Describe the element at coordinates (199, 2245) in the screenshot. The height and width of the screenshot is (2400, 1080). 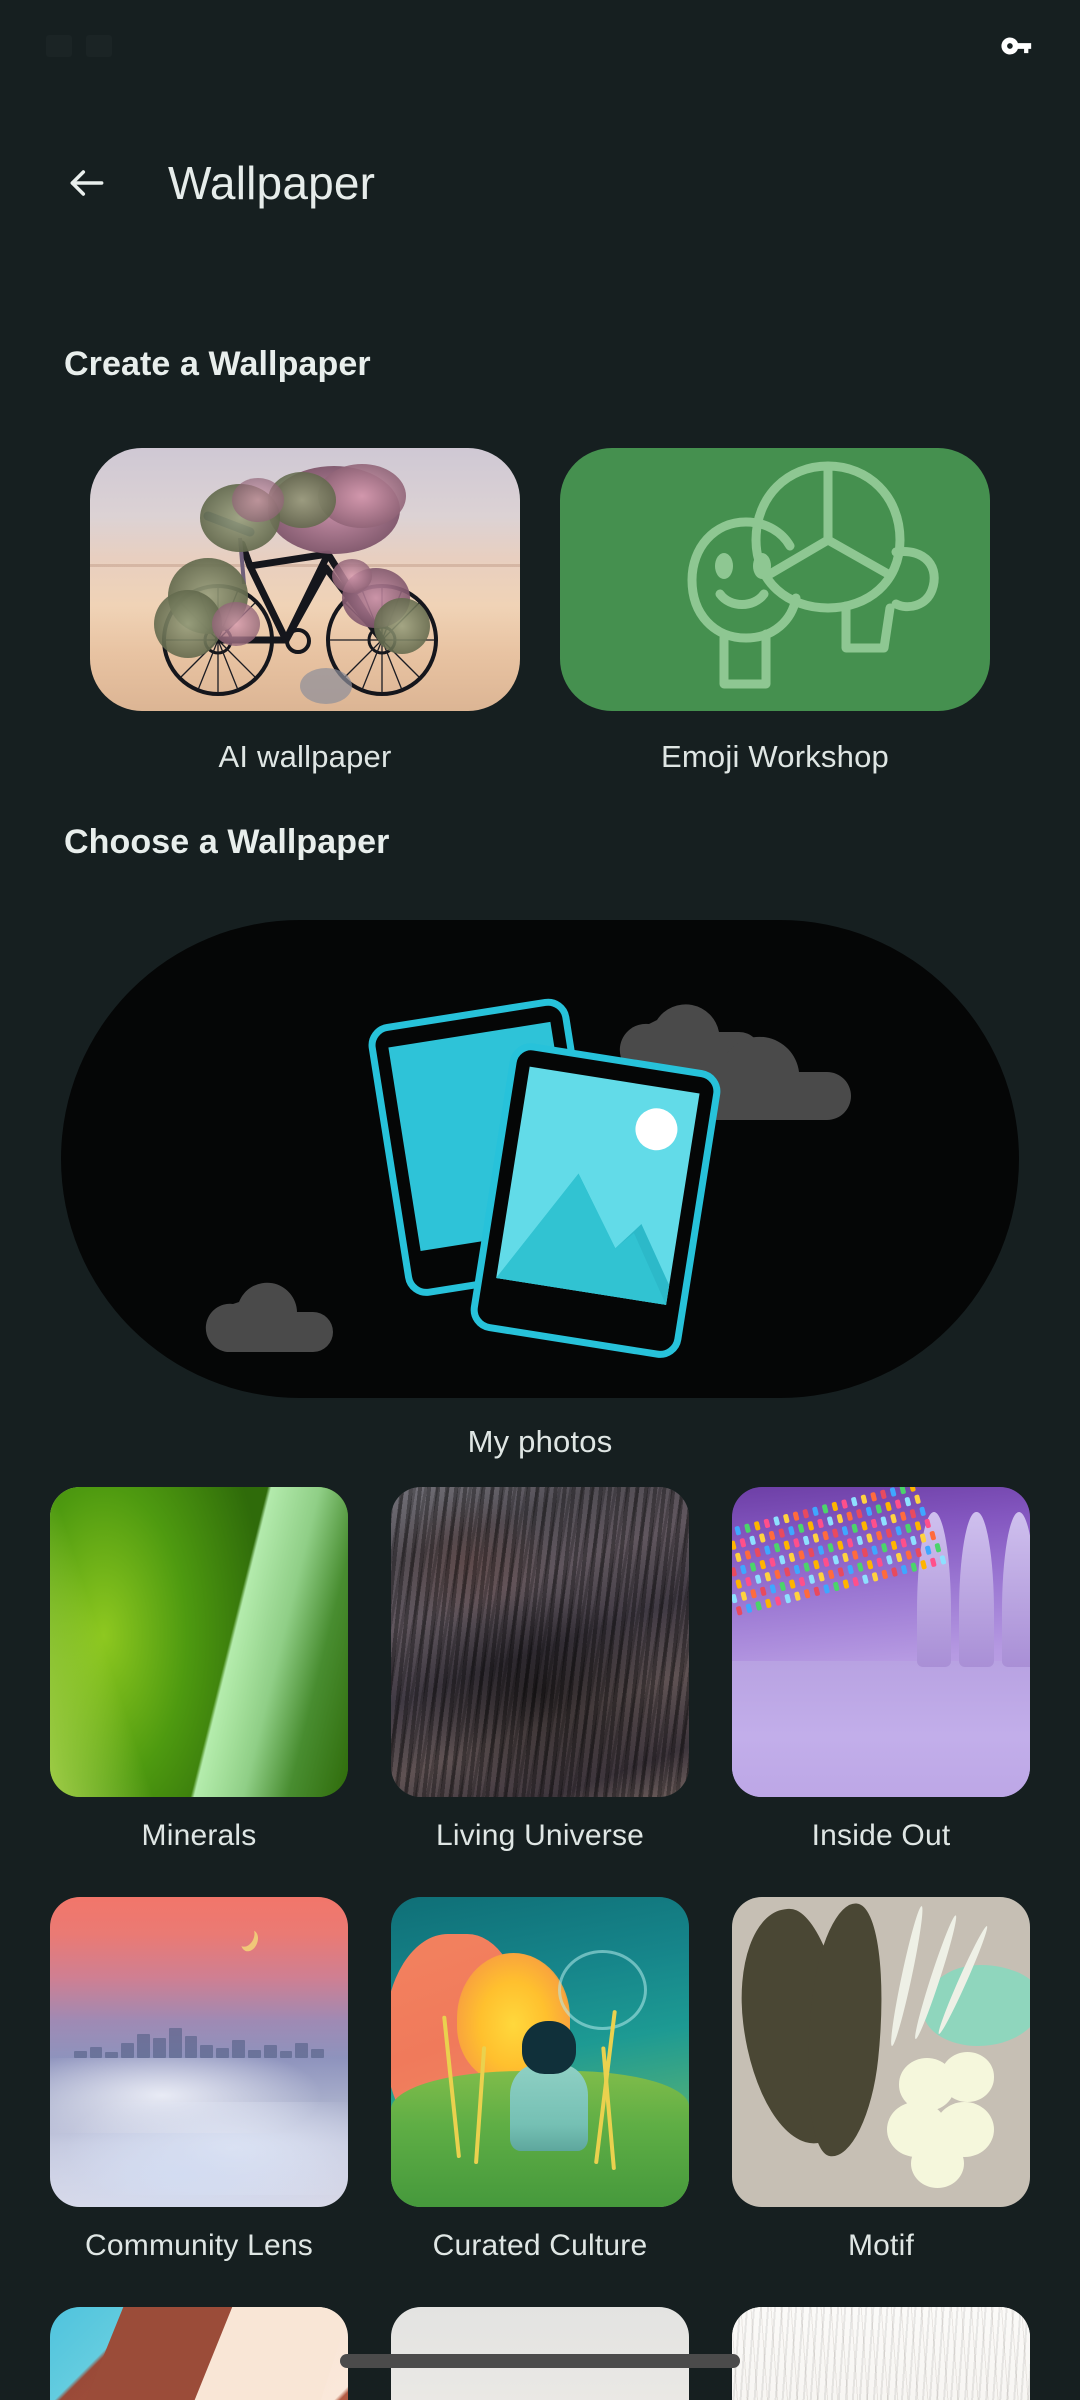
I see `category-label: Community Lens` at that location.